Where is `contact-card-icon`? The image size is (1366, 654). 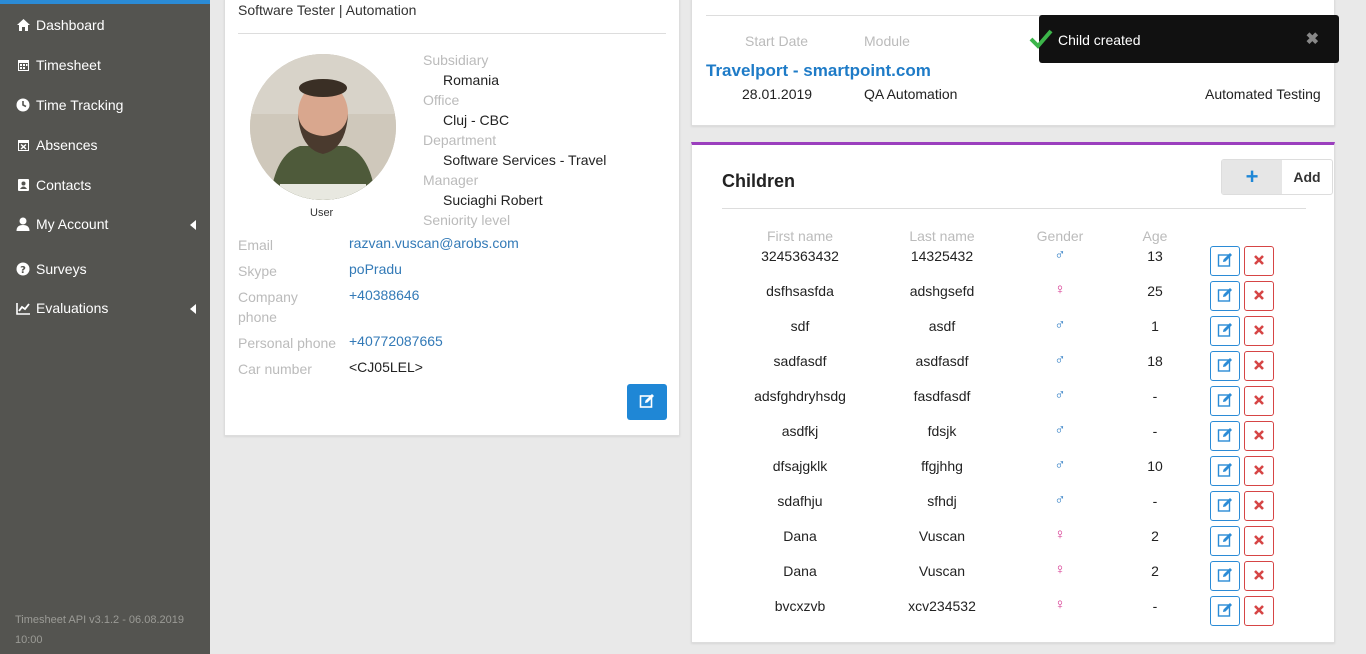
contact-card-icon is located at coordinates (23, 185).